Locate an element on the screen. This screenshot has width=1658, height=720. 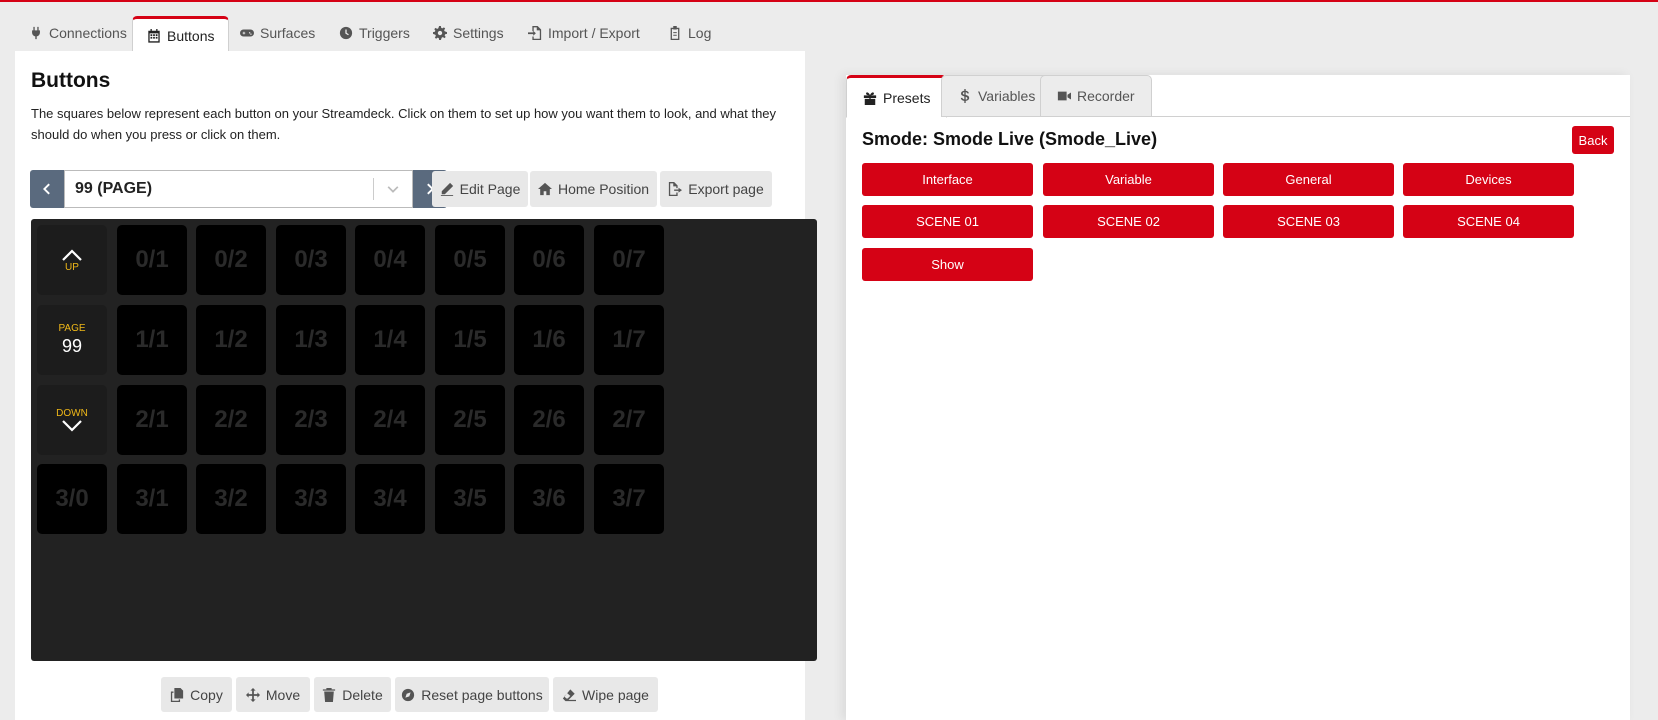
grid-button: 0/3 is located at coordinates (311, 260).